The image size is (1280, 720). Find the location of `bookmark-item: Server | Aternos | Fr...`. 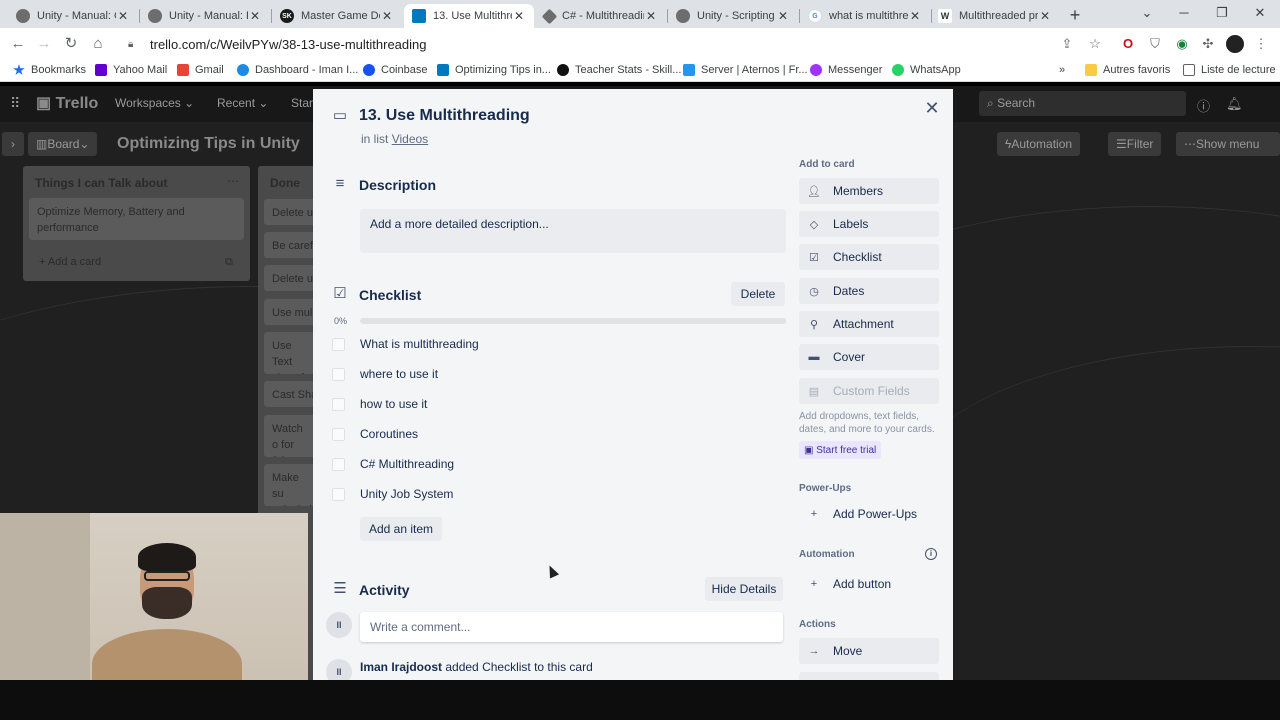

bookmark-item: Server | Aternos | Fr... is located at coordinates (745, 70).